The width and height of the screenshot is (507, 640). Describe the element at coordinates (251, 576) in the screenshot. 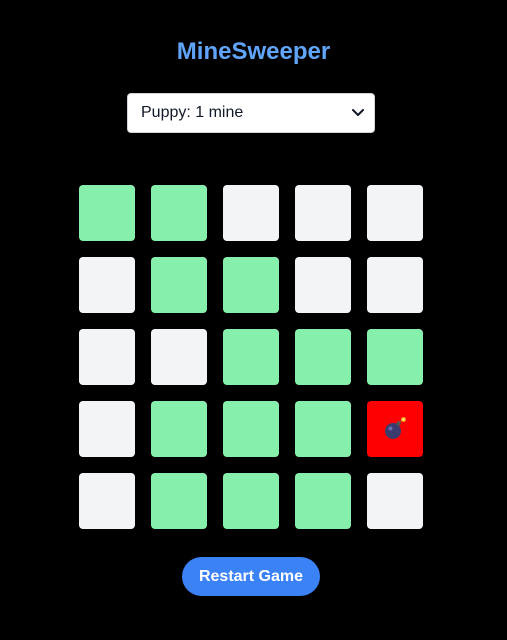

I see `restart-game-button: Restart Game` at that location.